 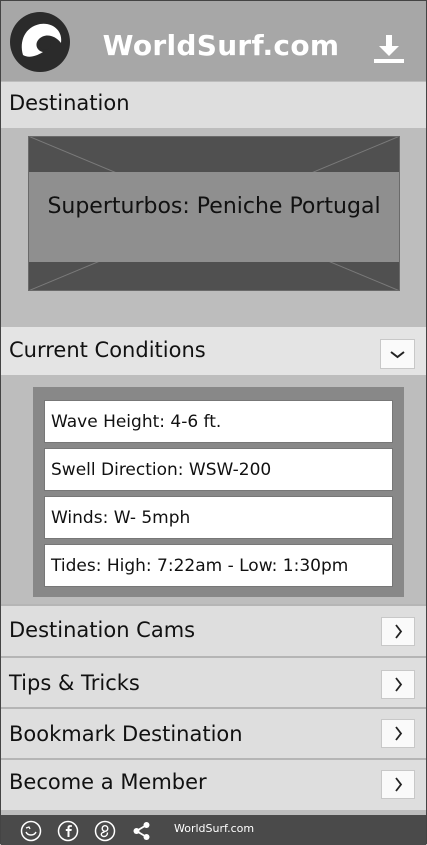 I want to click on download-icon, so click(x=389, y=48).